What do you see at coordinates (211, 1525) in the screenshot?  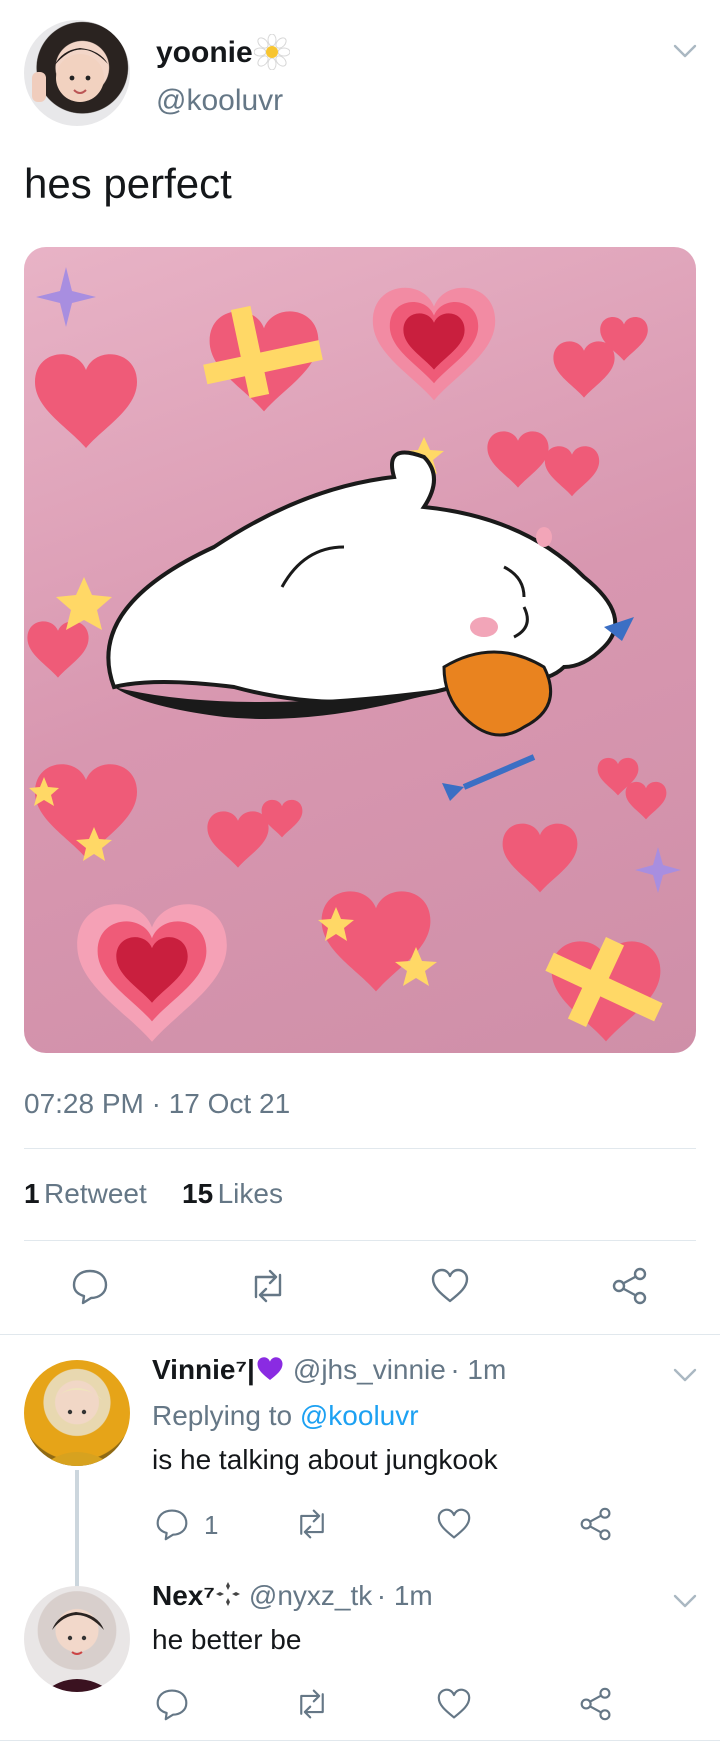 I see `reply-count: 1` at bounding box center [211, 1525].